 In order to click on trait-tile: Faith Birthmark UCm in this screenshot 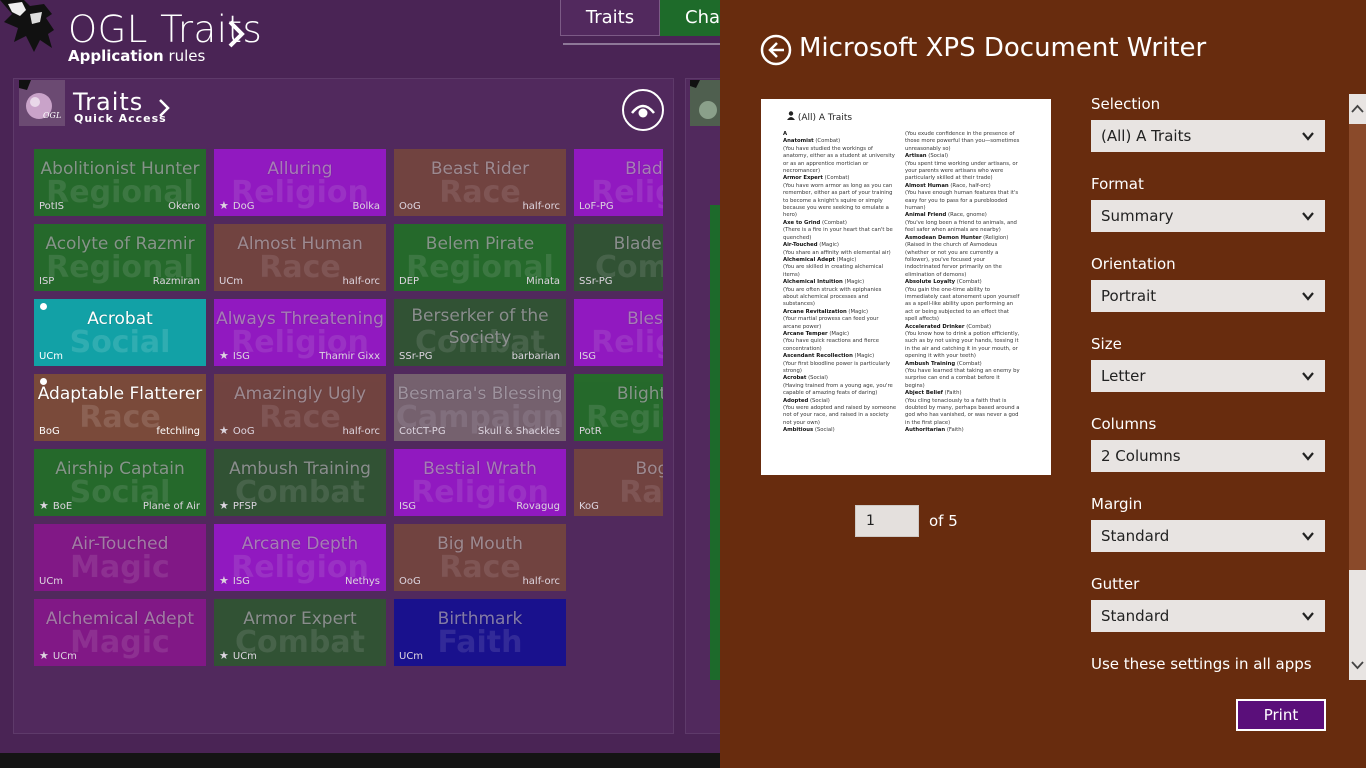, I will do `click(480, 632)`.